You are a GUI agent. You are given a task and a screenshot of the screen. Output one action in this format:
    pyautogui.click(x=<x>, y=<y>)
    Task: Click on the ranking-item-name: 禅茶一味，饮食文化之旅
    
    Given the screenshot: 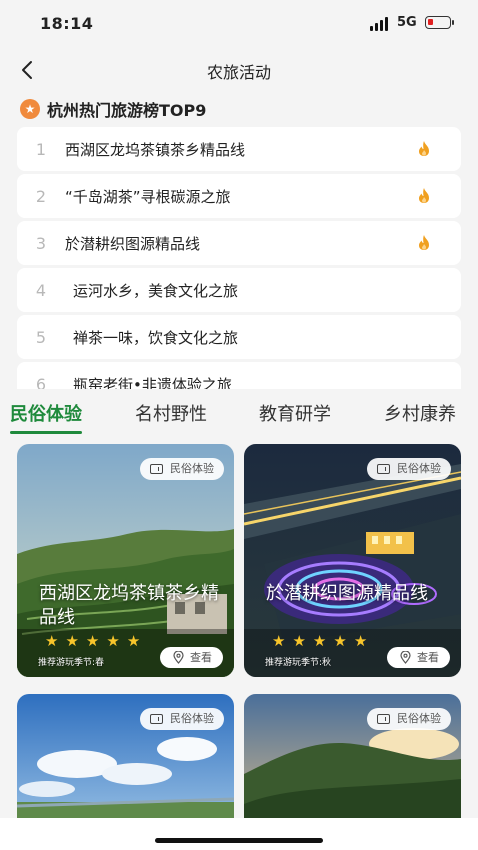 What is the action you would take?
    pyautogui.click(x=156, y=337)
    